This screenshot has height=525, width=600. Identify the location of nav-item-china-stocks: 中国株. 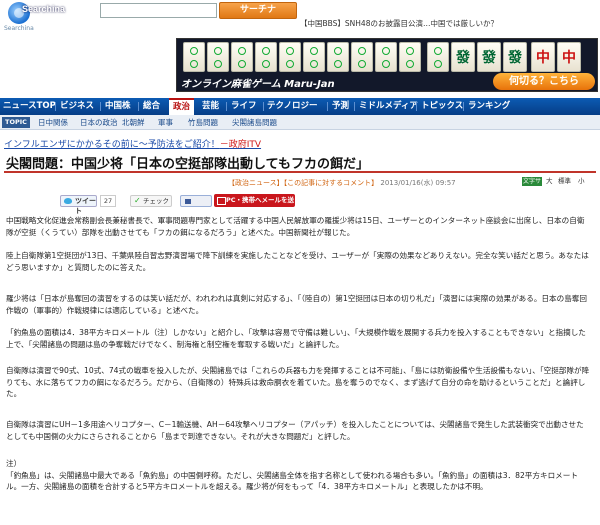
(118, 106).